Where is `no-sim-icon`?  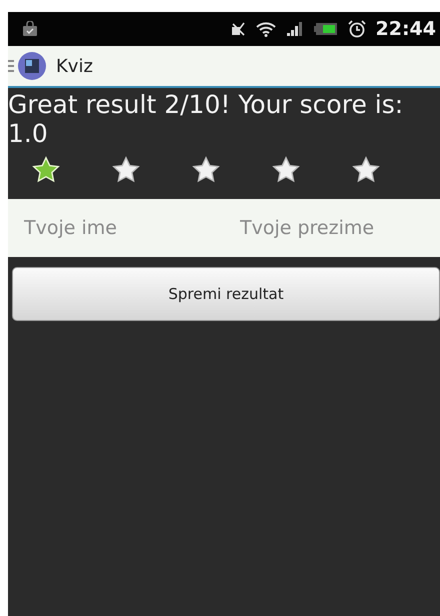 no-sim-icon is located at coordinates (238, 29).